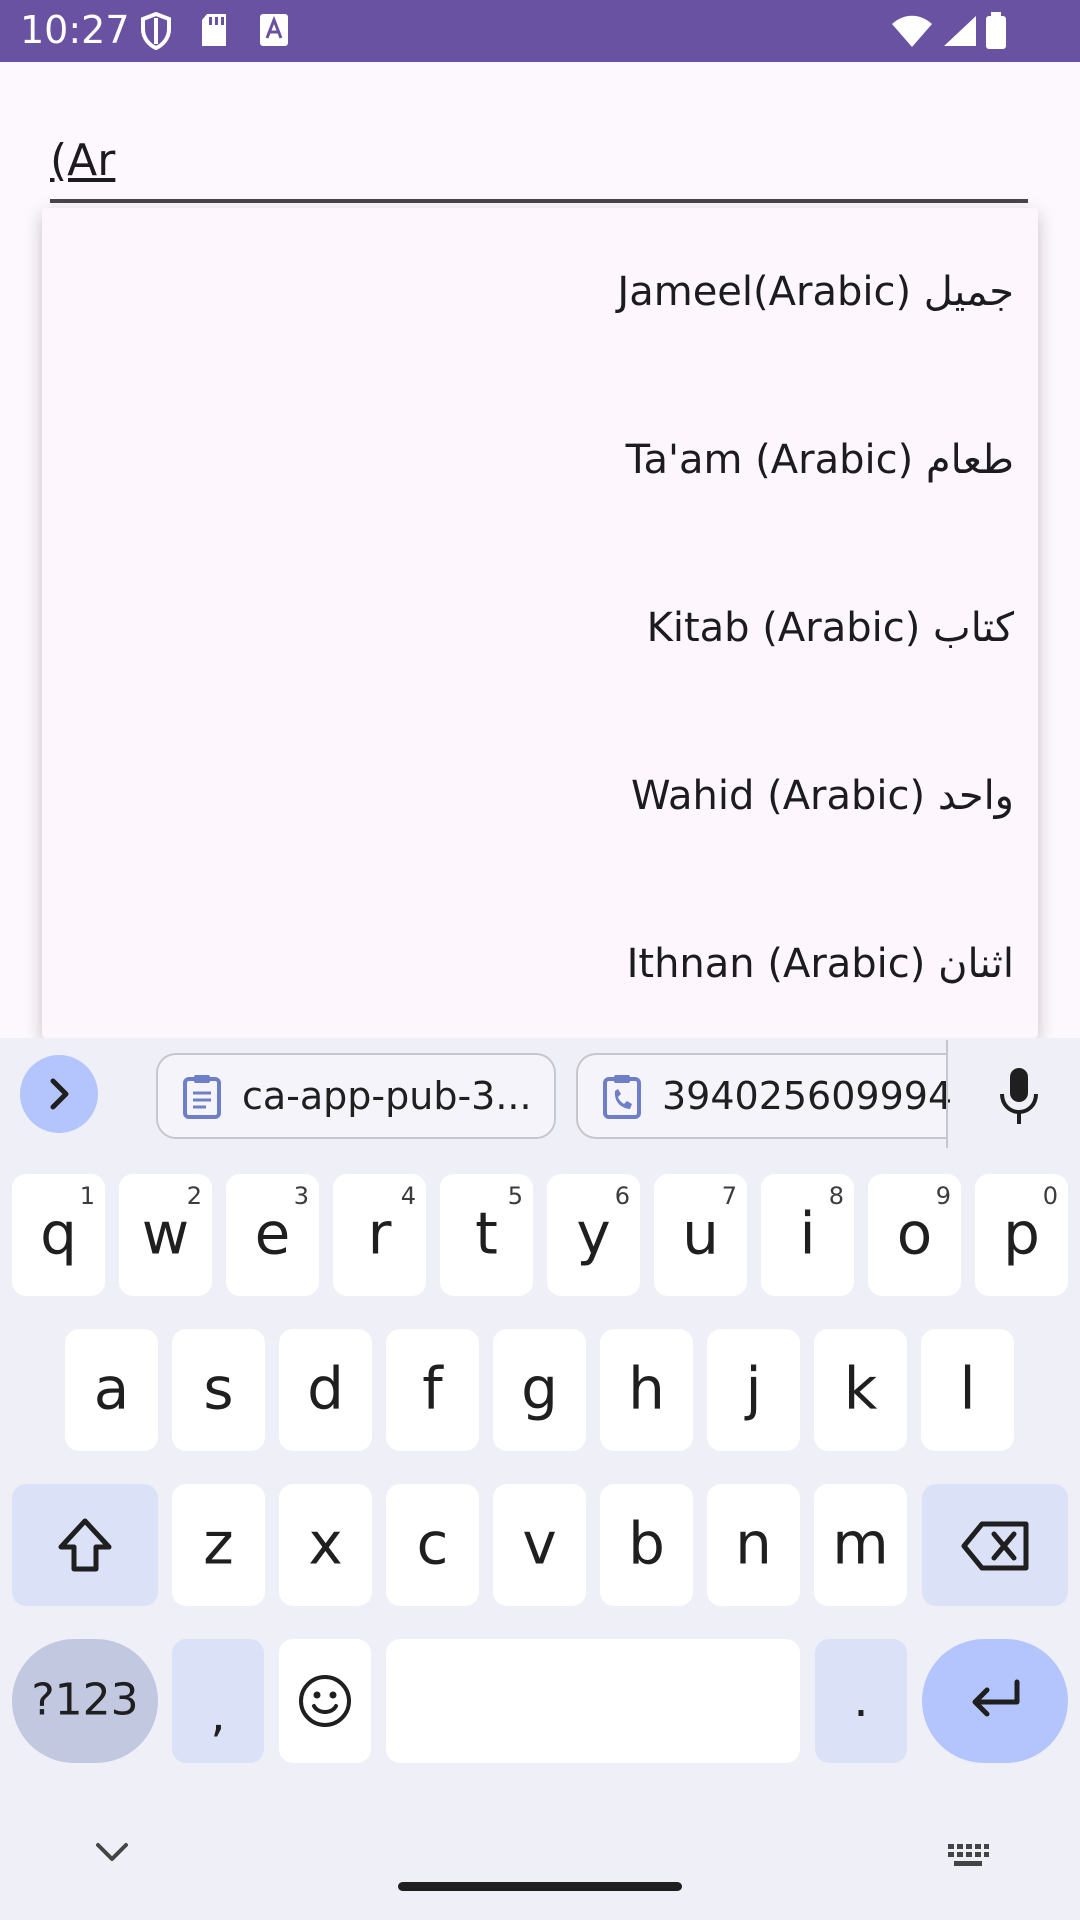 This screenshot has height=1920, width=1080. What do you see at coordinates (379, 1235) in the screenshot?
I see `key-r: r4` at bounding box center [379, 1235].